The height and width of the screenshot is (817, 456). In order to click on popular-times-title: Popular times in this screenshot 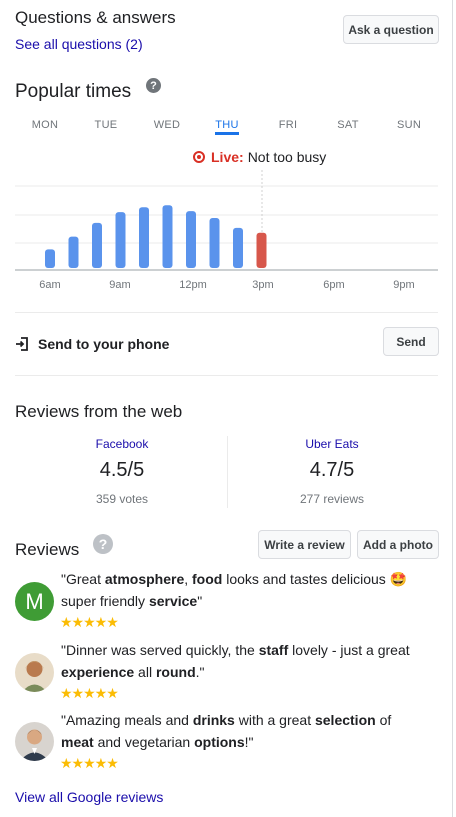, I will do `click(73, 91)`.